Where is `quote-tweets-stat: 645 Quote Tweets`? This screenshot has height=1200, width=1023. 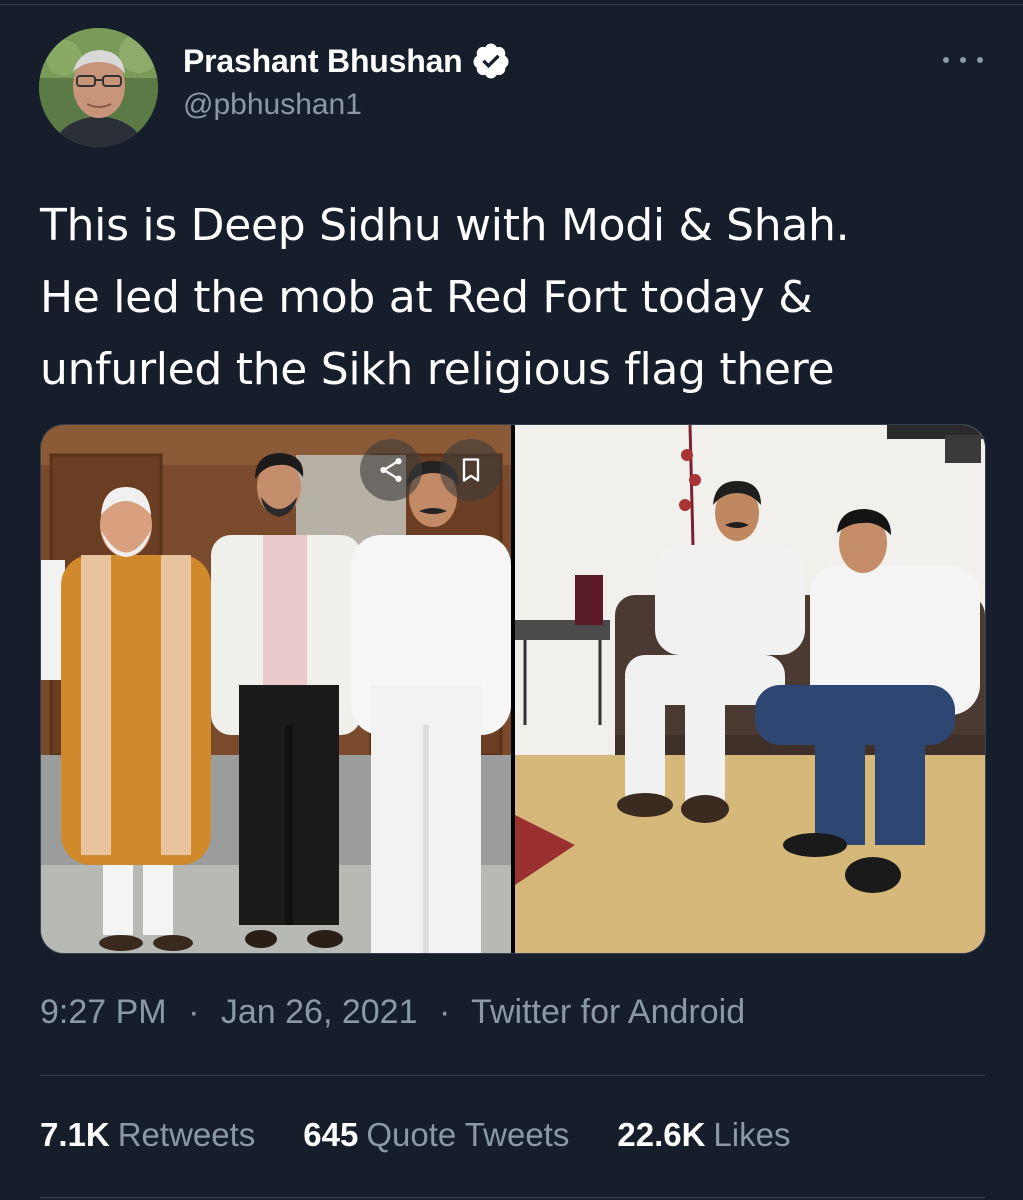 quote-tweets-stat: 645 Quote Tweets is located at coordinates (436, 1135).